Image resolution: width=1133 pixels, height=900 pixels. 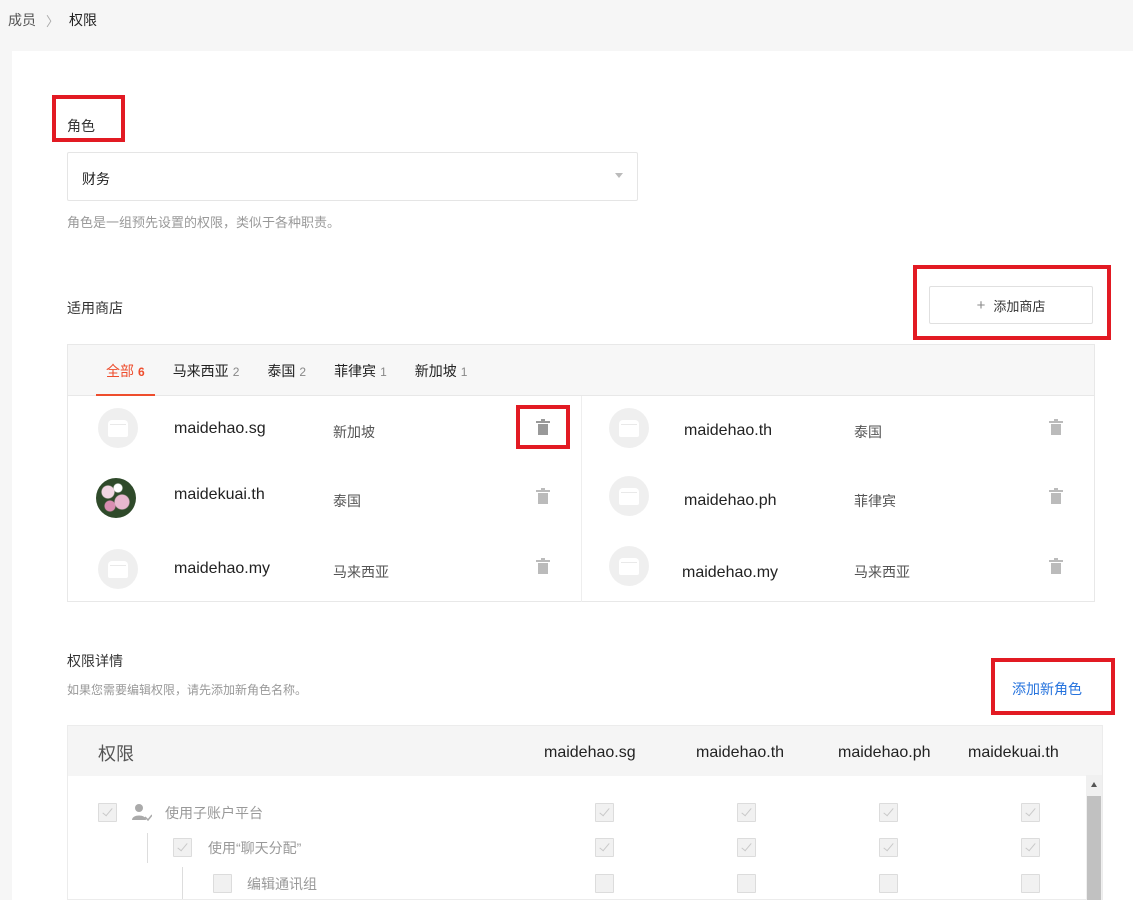 I want to click on permission-row: 使用“聊天分配”, so click(x=585, y=849).